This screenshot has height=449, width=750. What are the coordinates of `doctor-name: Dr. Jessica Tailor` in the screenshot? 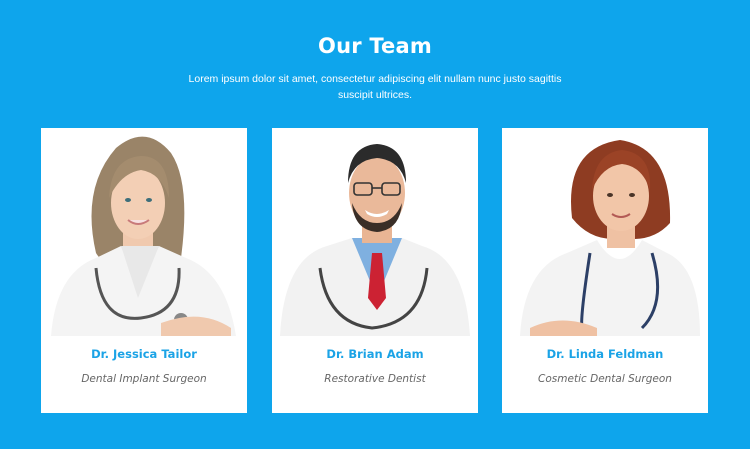 It's located at (144, 354).